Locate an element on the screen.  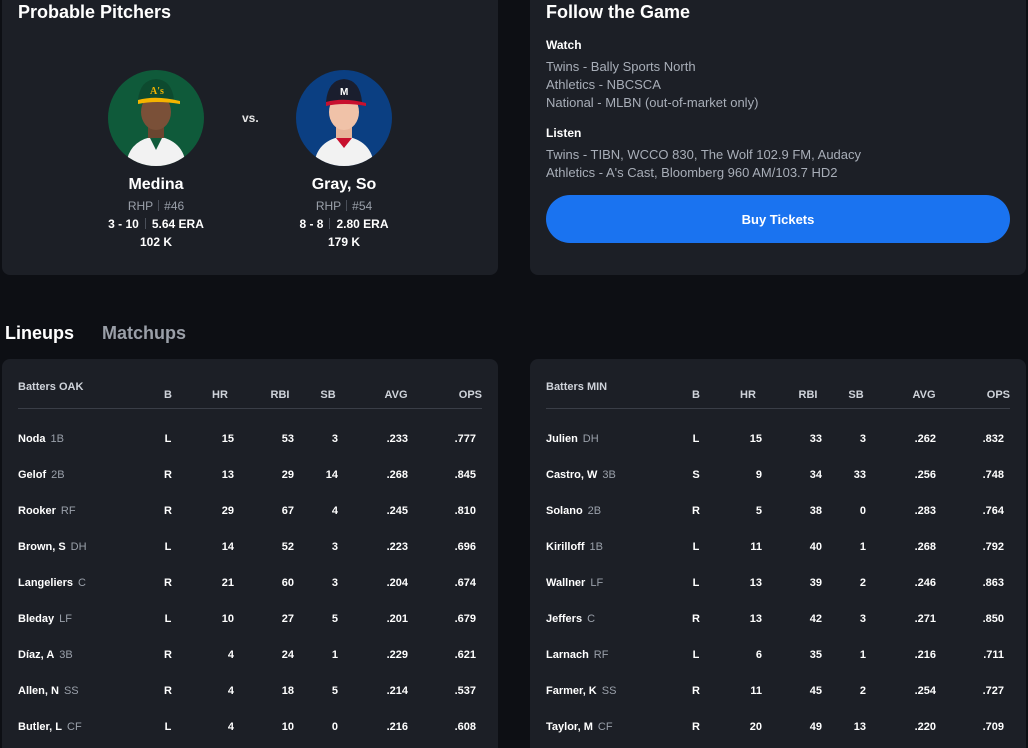
table-row: Gelof 2B R 13 29 14 .268 .845 is located at coordinates (250, 479).